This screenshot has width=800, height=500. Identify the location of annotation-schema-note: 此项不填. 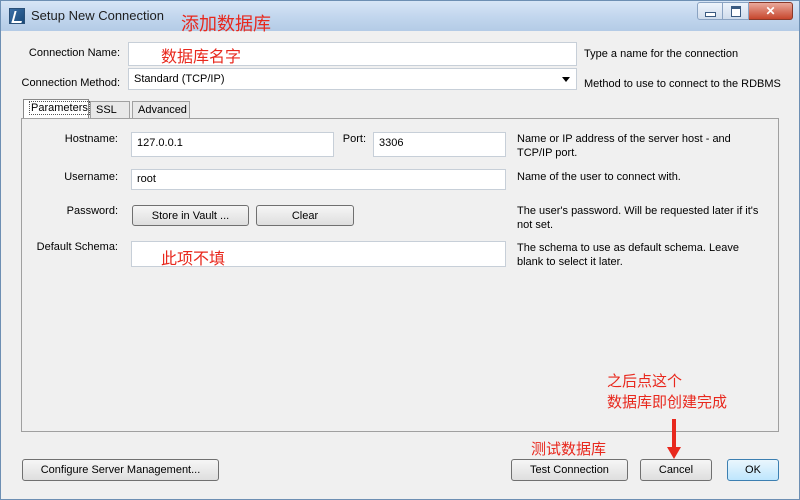
(193, 259).